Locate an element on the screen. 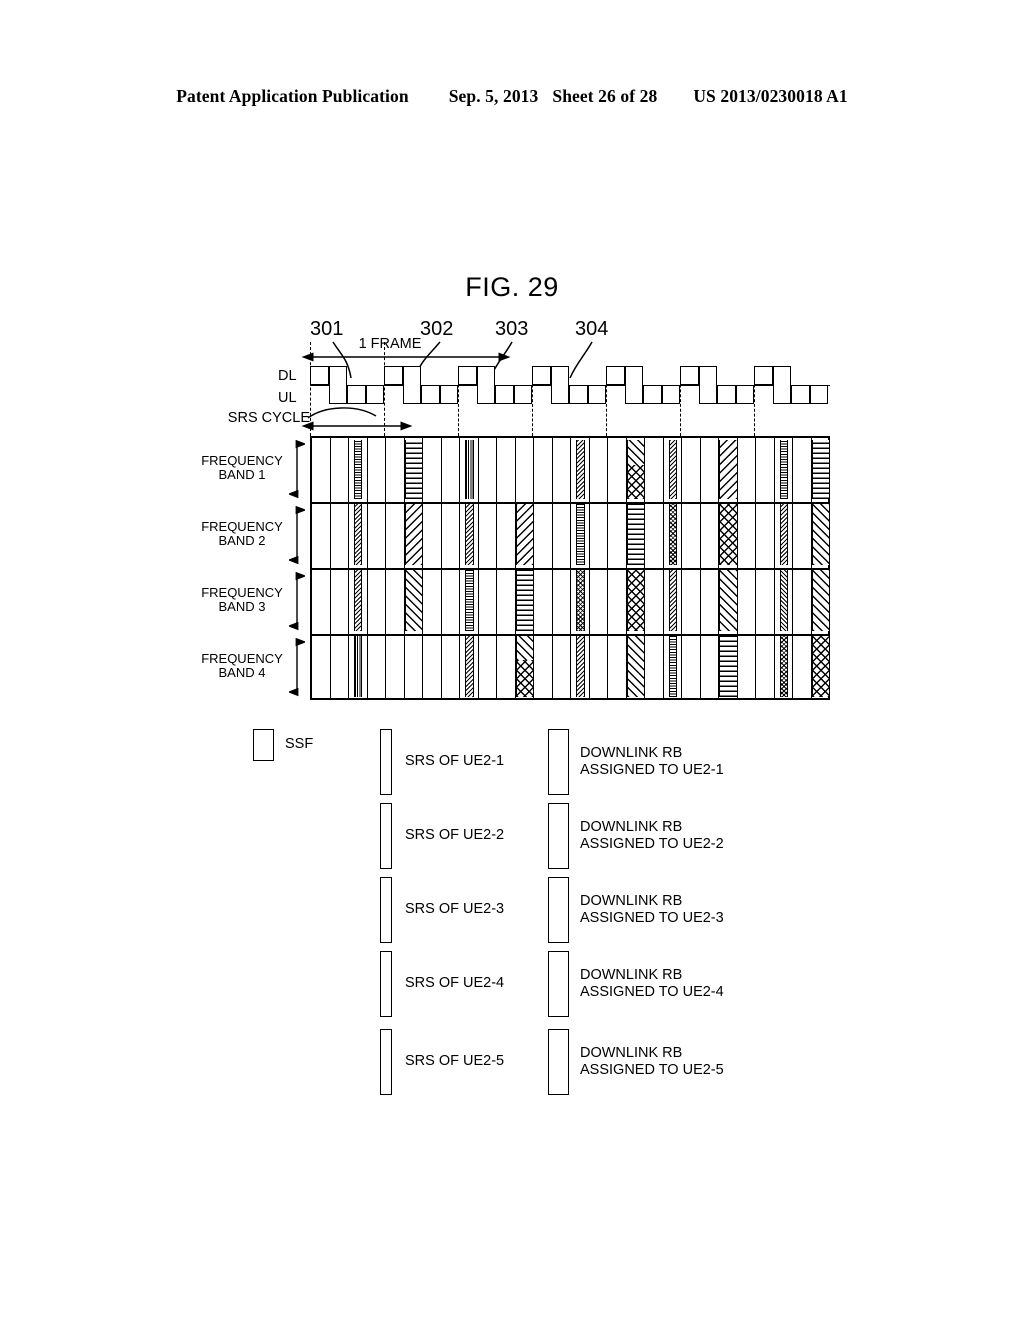  srs-cycle-label: SRS CYCLE is located at coordinates (268, 418).